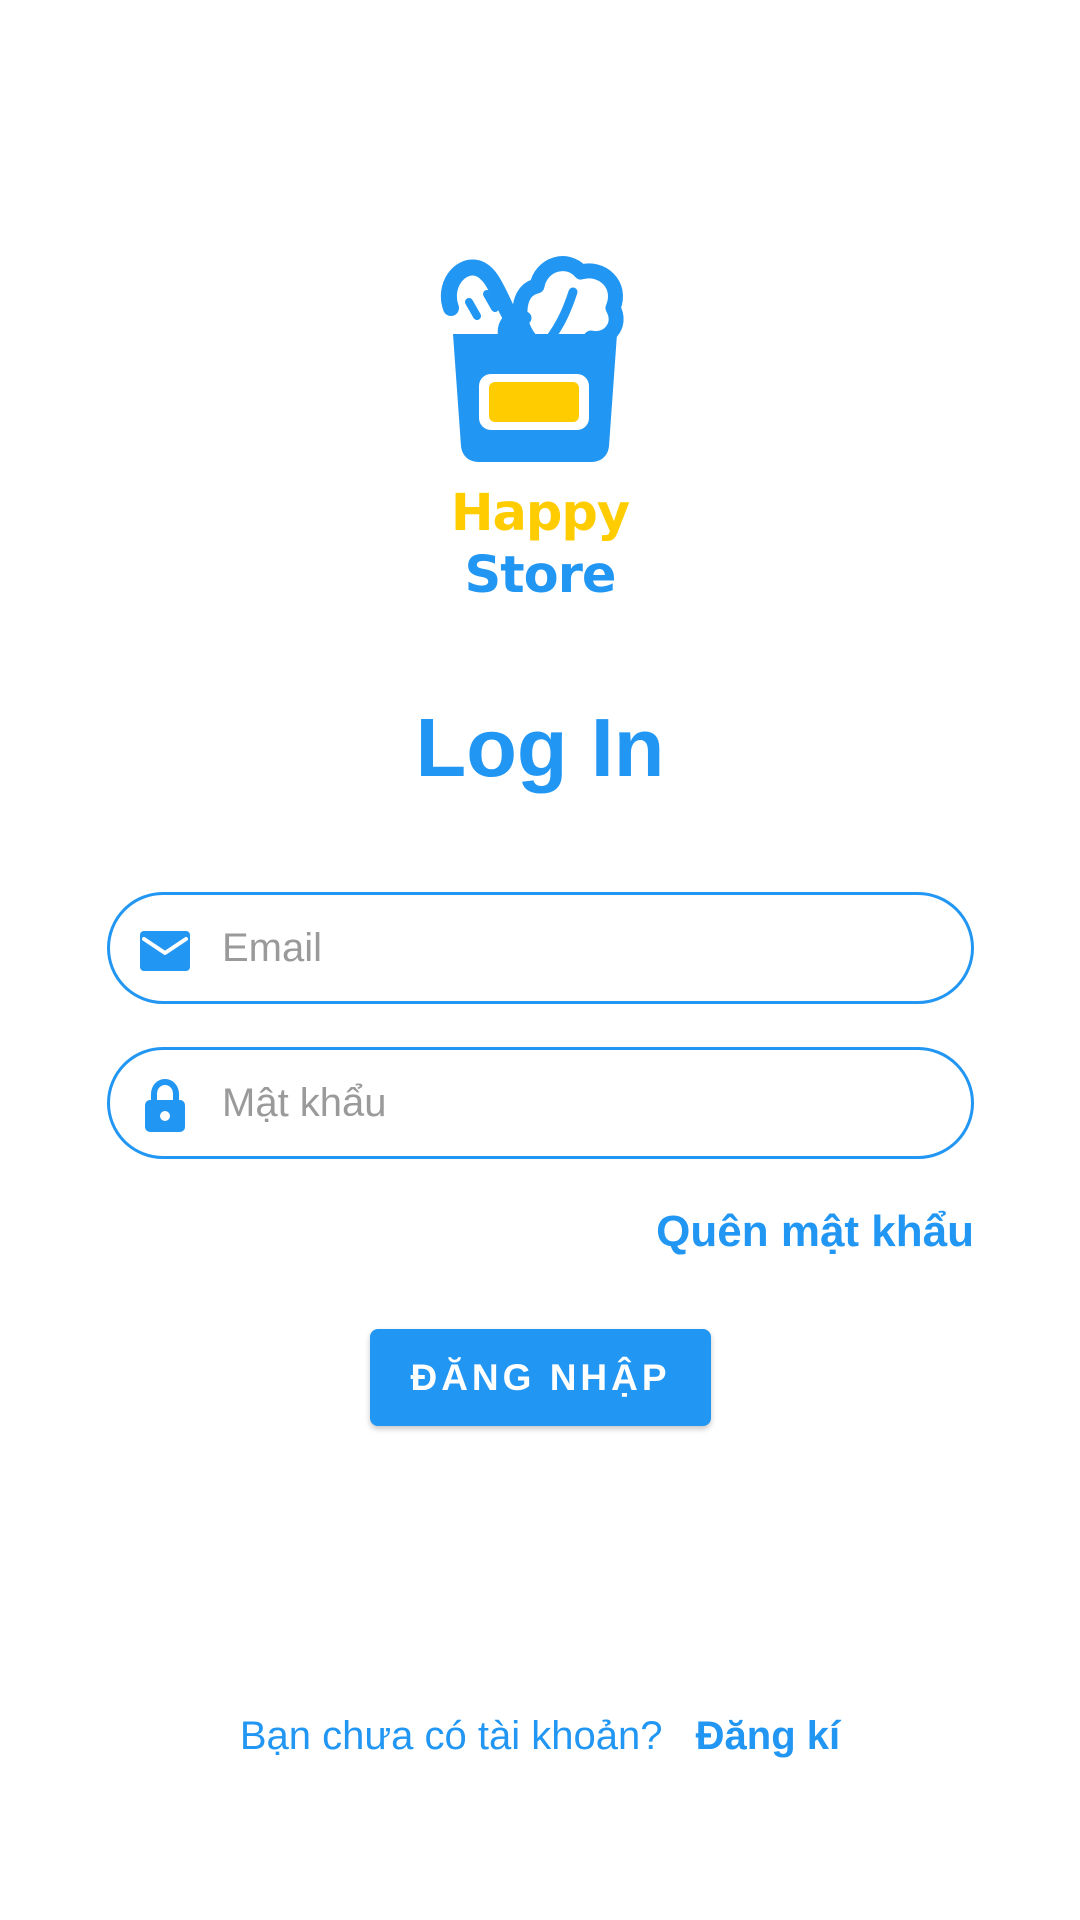 The image size is (1080, 1920). Describe the element at coordinates (540, 545) in the screenshot. I see `brand-logo-text: Happy Store` at that location.